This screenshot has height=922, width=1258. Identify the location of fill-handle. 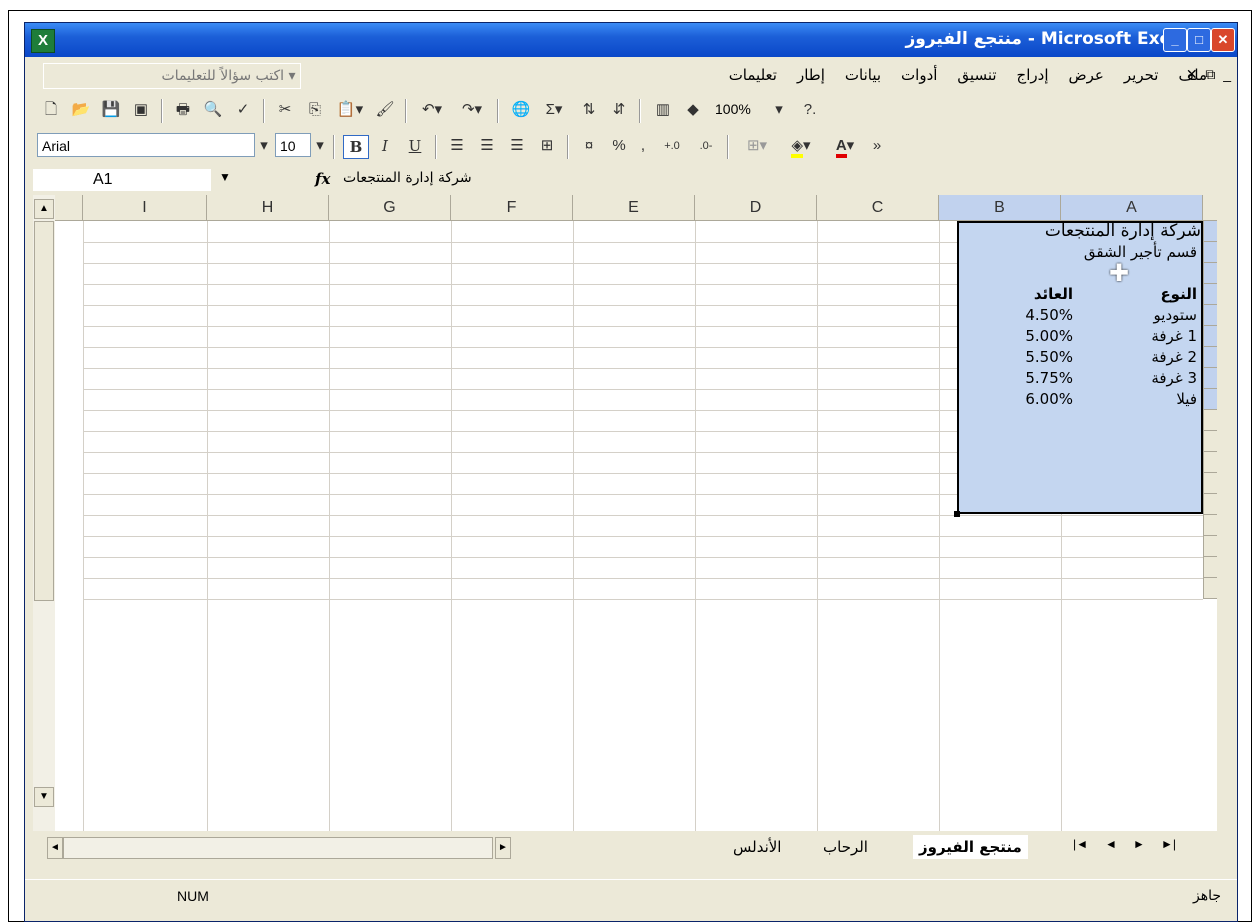
(957, 514).